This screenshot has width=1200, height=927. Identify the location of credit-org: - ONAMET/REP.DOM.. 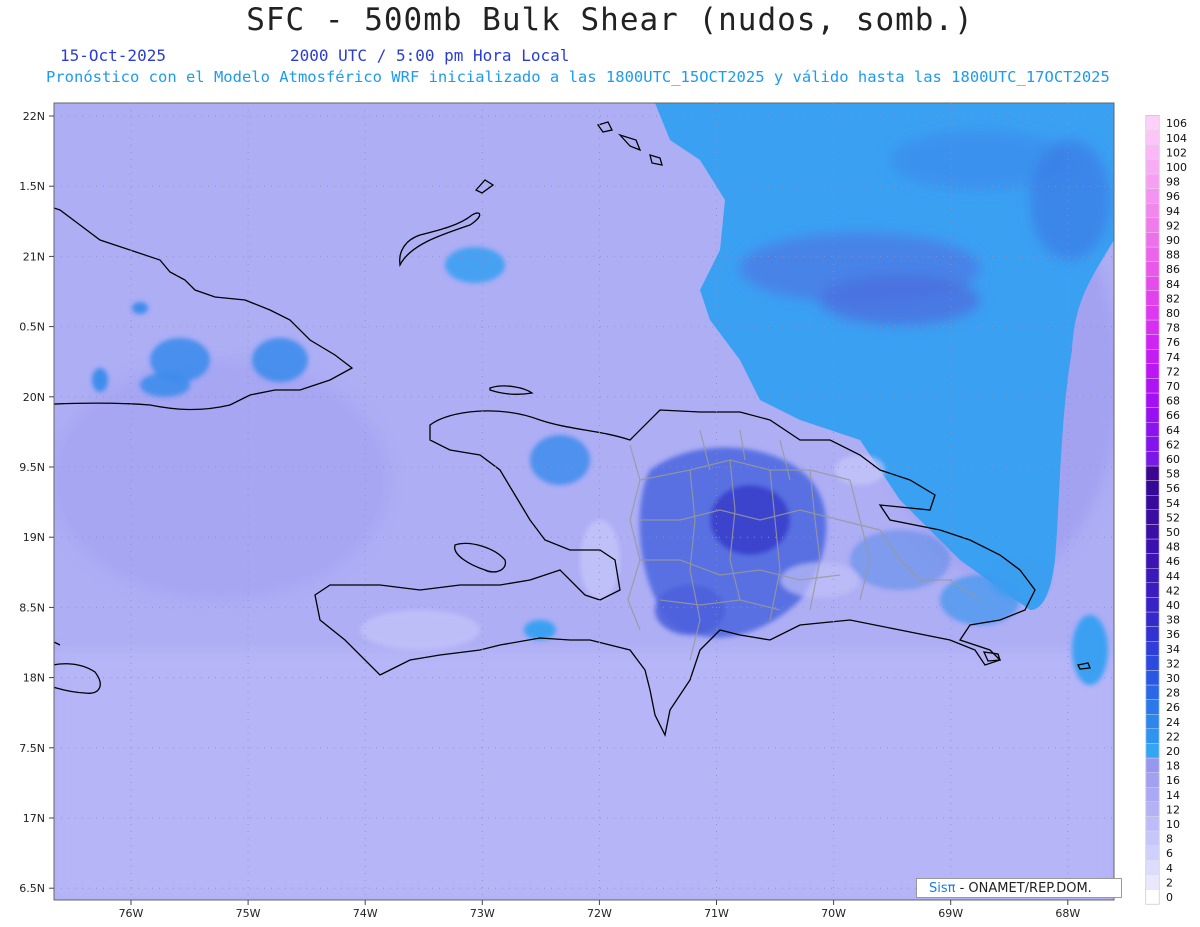
(1025, 888).